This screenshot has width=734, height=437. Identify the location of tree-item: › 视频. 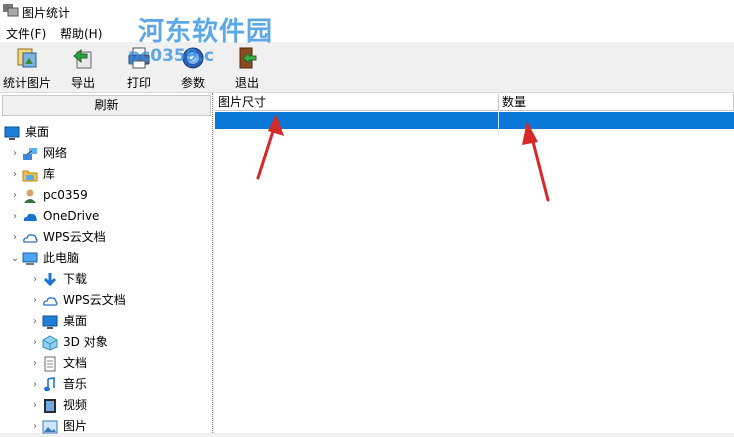
(105, 405).